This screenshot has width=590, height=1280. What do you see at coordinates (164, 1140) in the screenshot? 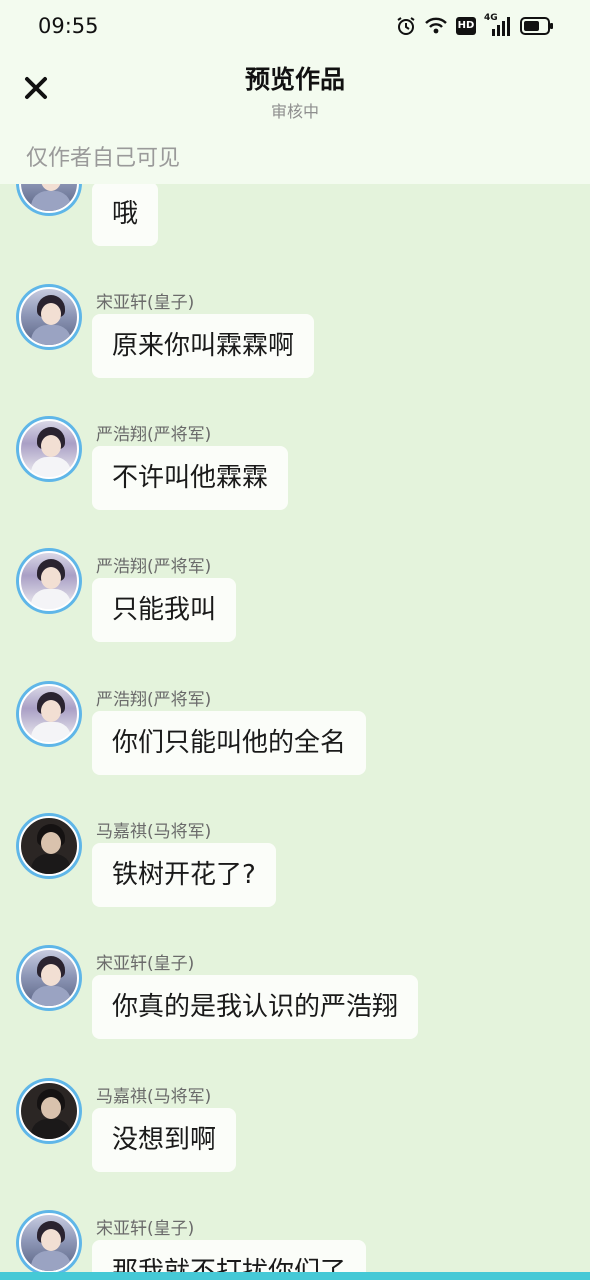
I see `message-bubble: 没想到啊` at bounding box center [164, 1140].